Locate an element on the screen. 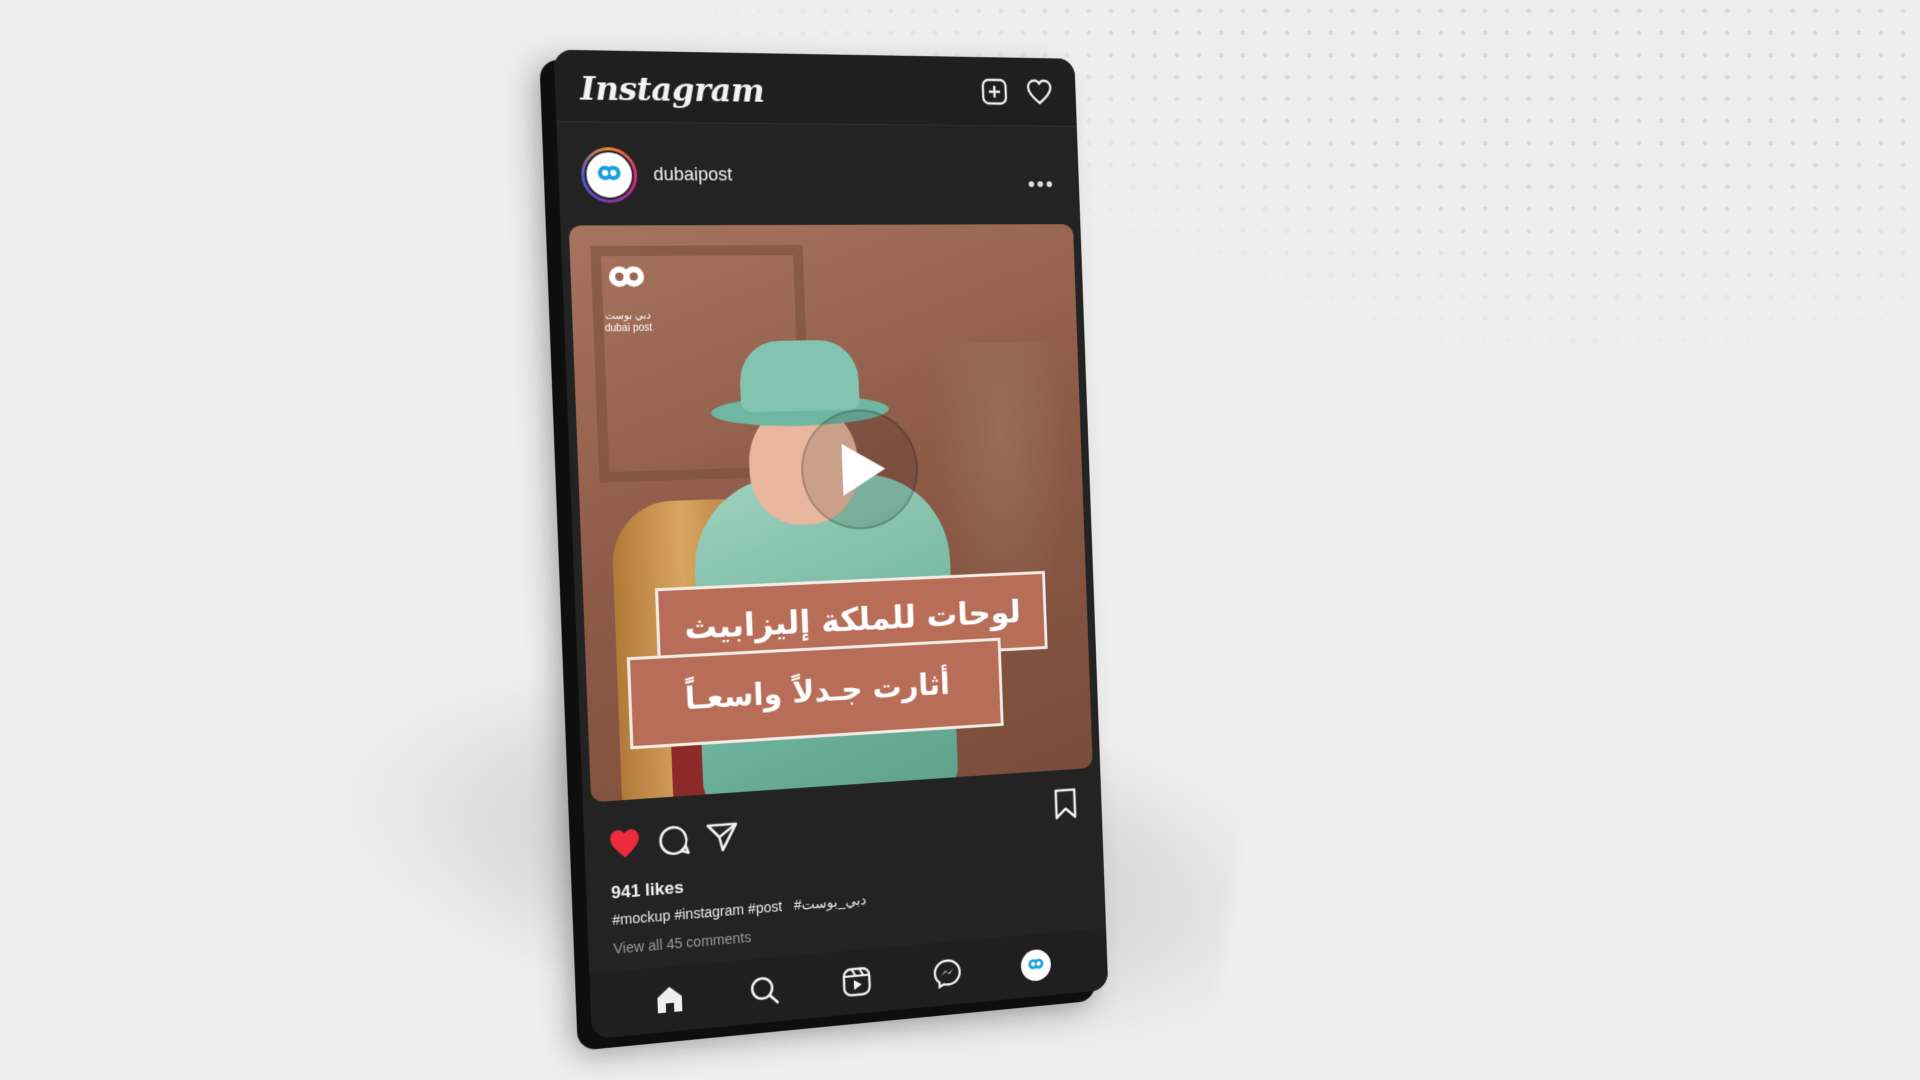  profile-logo-icon is located at coordinates (1036, 964).